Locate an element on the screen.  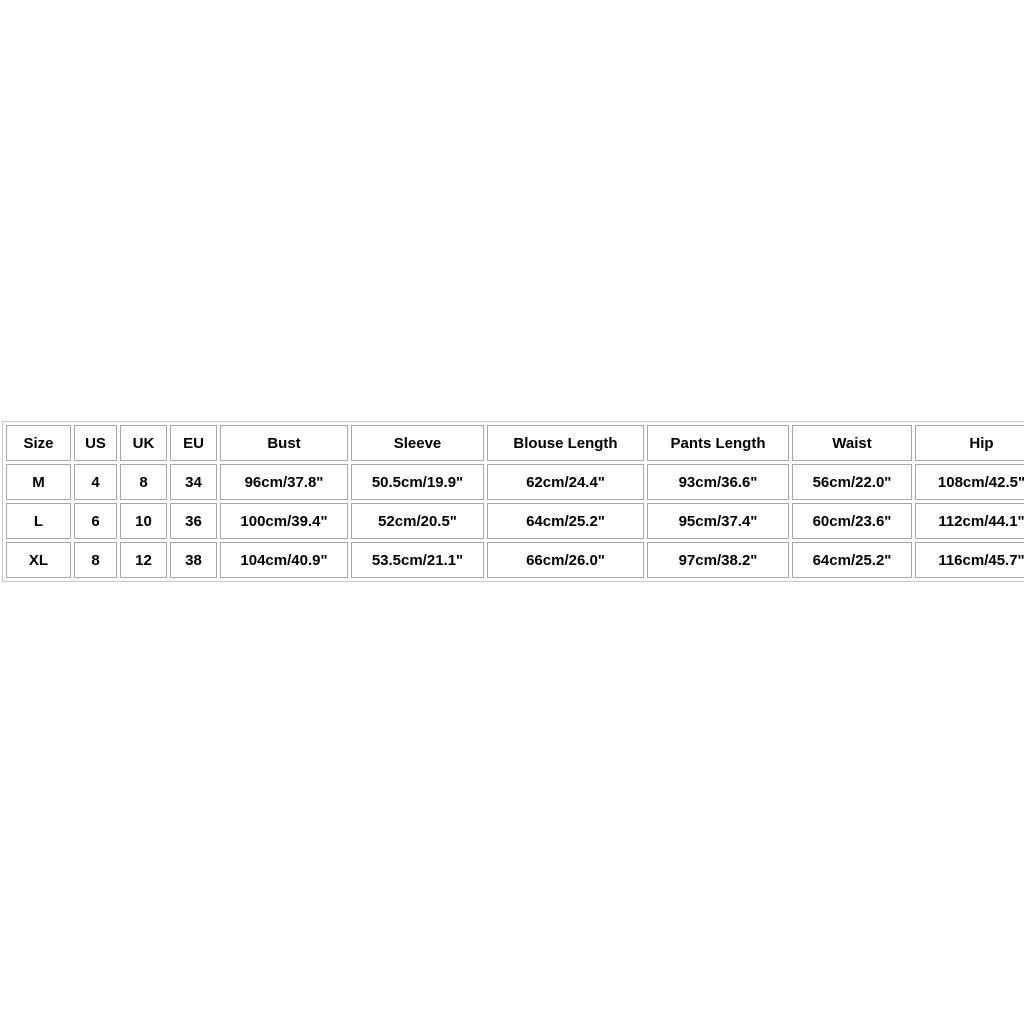
column-header-hip: Hip is located at coordinates (969, 443).